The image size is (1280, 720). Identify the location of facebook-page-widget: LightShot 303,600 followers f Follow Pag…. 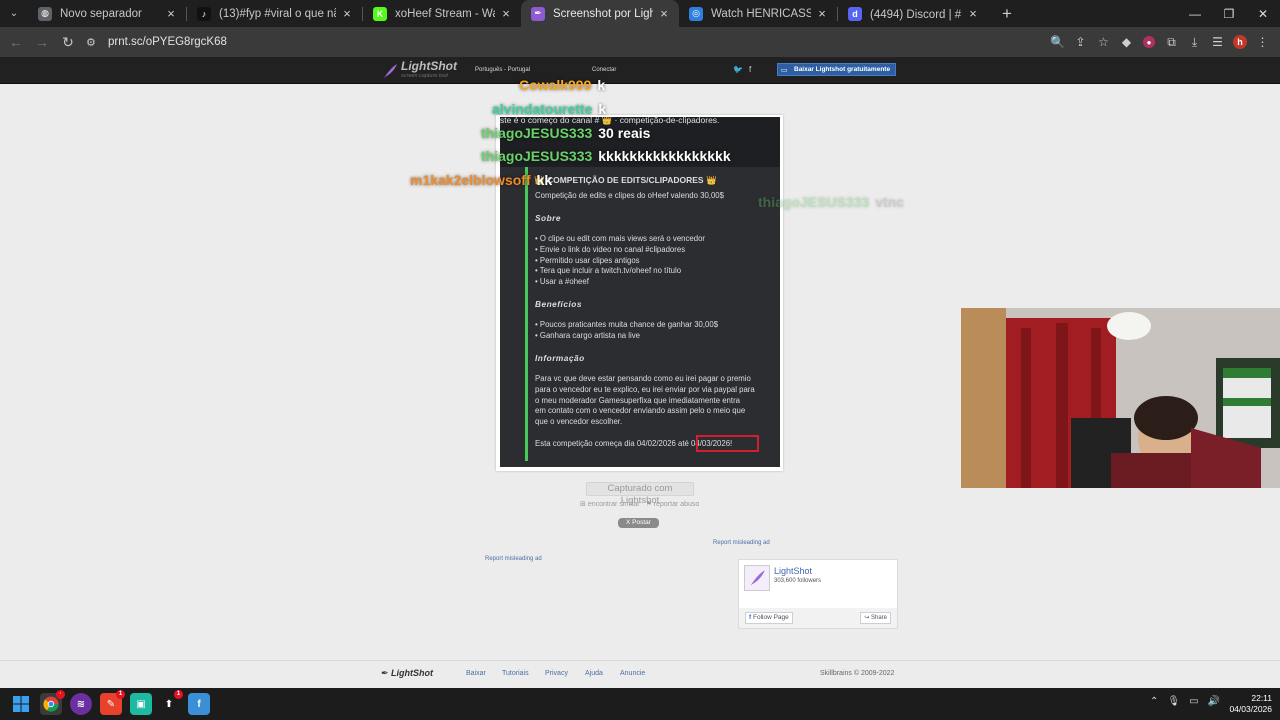
(818, 594).